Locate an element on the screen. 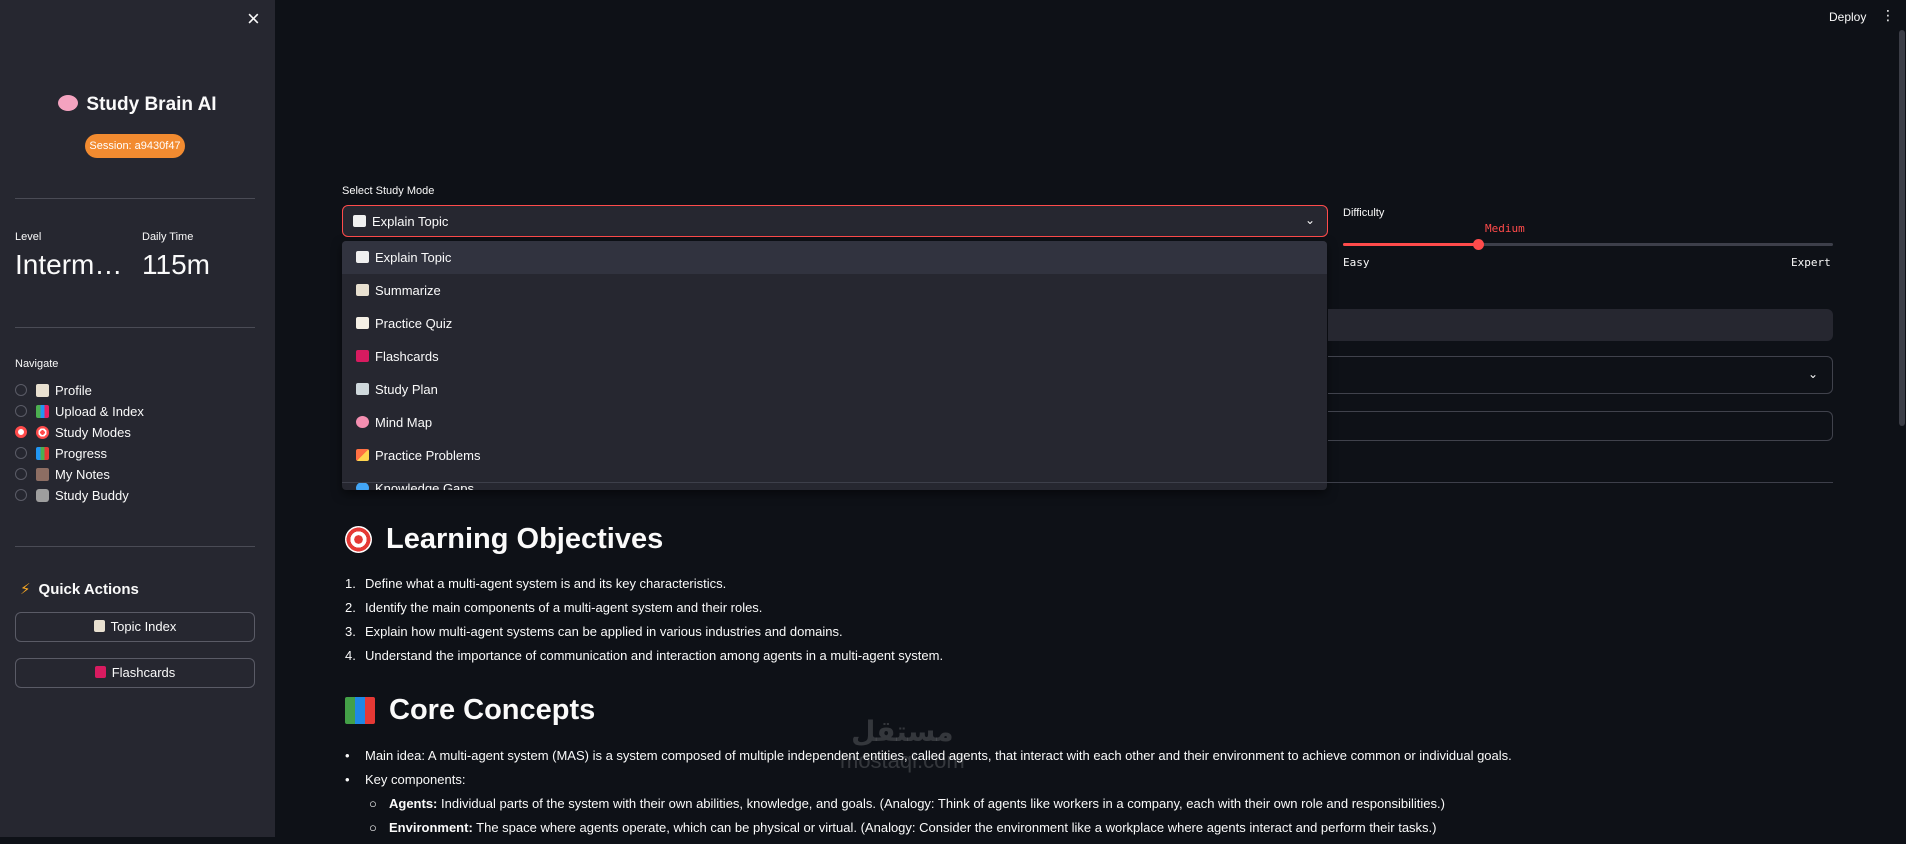 Image resolution: width=1906 pixels, height=844 pixels. key-components-text: Key components: is located at coordinates (415, 779).